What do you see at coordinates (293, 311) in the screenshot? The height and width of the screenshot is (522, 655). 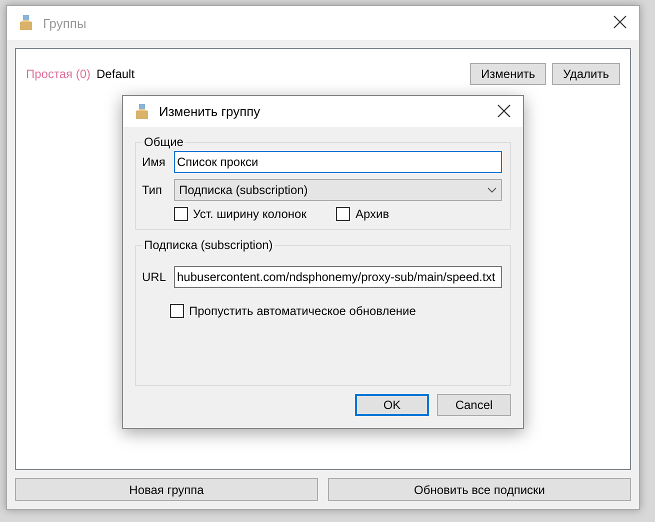 I see `checkbox: Пропустить автоматическое обновление` at bounding box center [293, 311].